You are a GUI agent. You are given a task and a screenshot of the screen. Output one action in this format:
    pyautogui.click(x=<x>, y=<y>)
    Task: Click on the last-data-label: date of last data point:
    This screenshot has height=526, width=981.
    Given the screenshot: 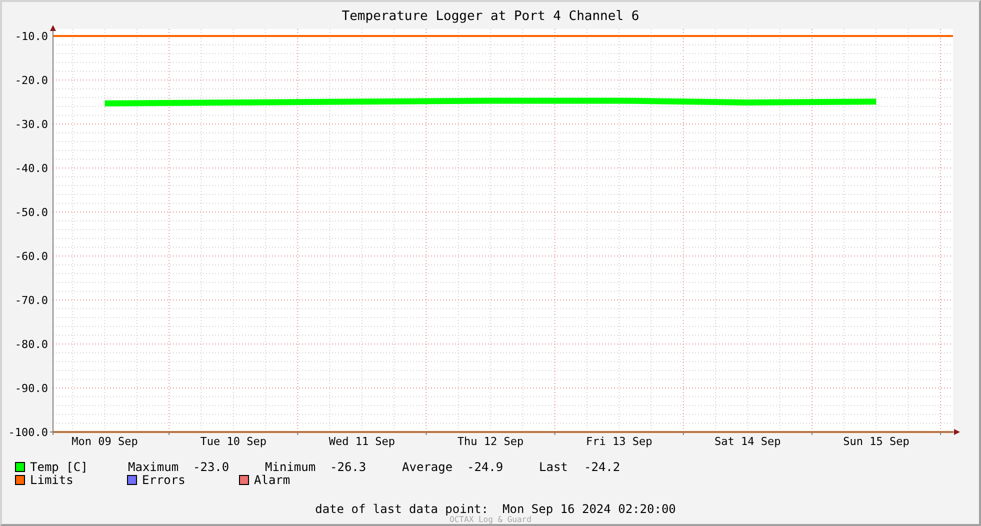 What is the action you would take?
    pyautogui.click(x=401, y=509)
    